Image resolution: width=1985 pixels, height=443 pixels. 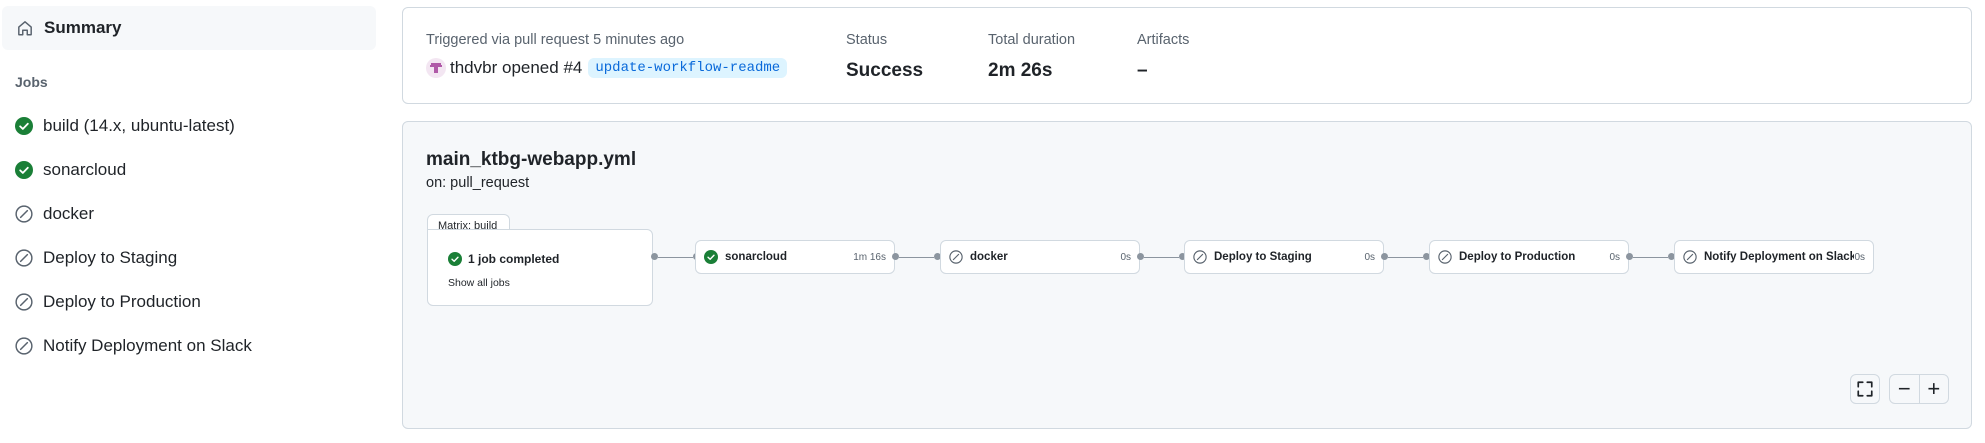 I want to click on graph-node-deploy-staging: Deploy to Staging 0s, so click(x=1284, y=257).